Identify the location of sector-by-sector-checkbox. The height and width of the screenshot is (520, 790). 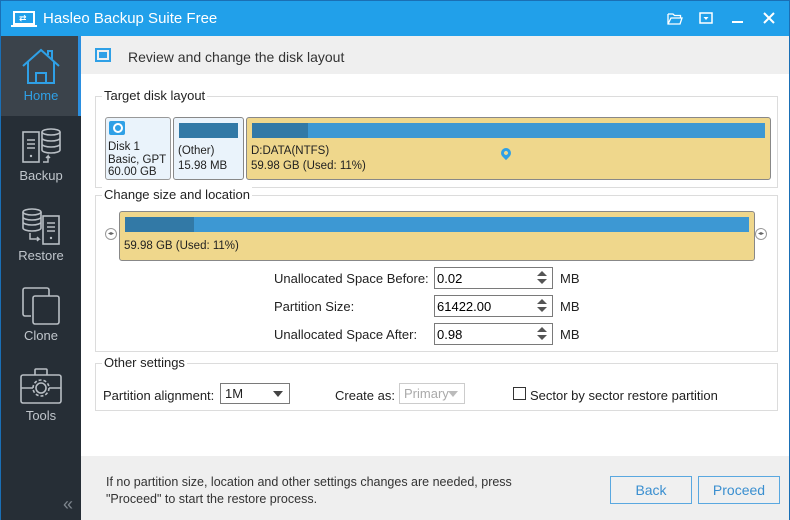
(519, 393).